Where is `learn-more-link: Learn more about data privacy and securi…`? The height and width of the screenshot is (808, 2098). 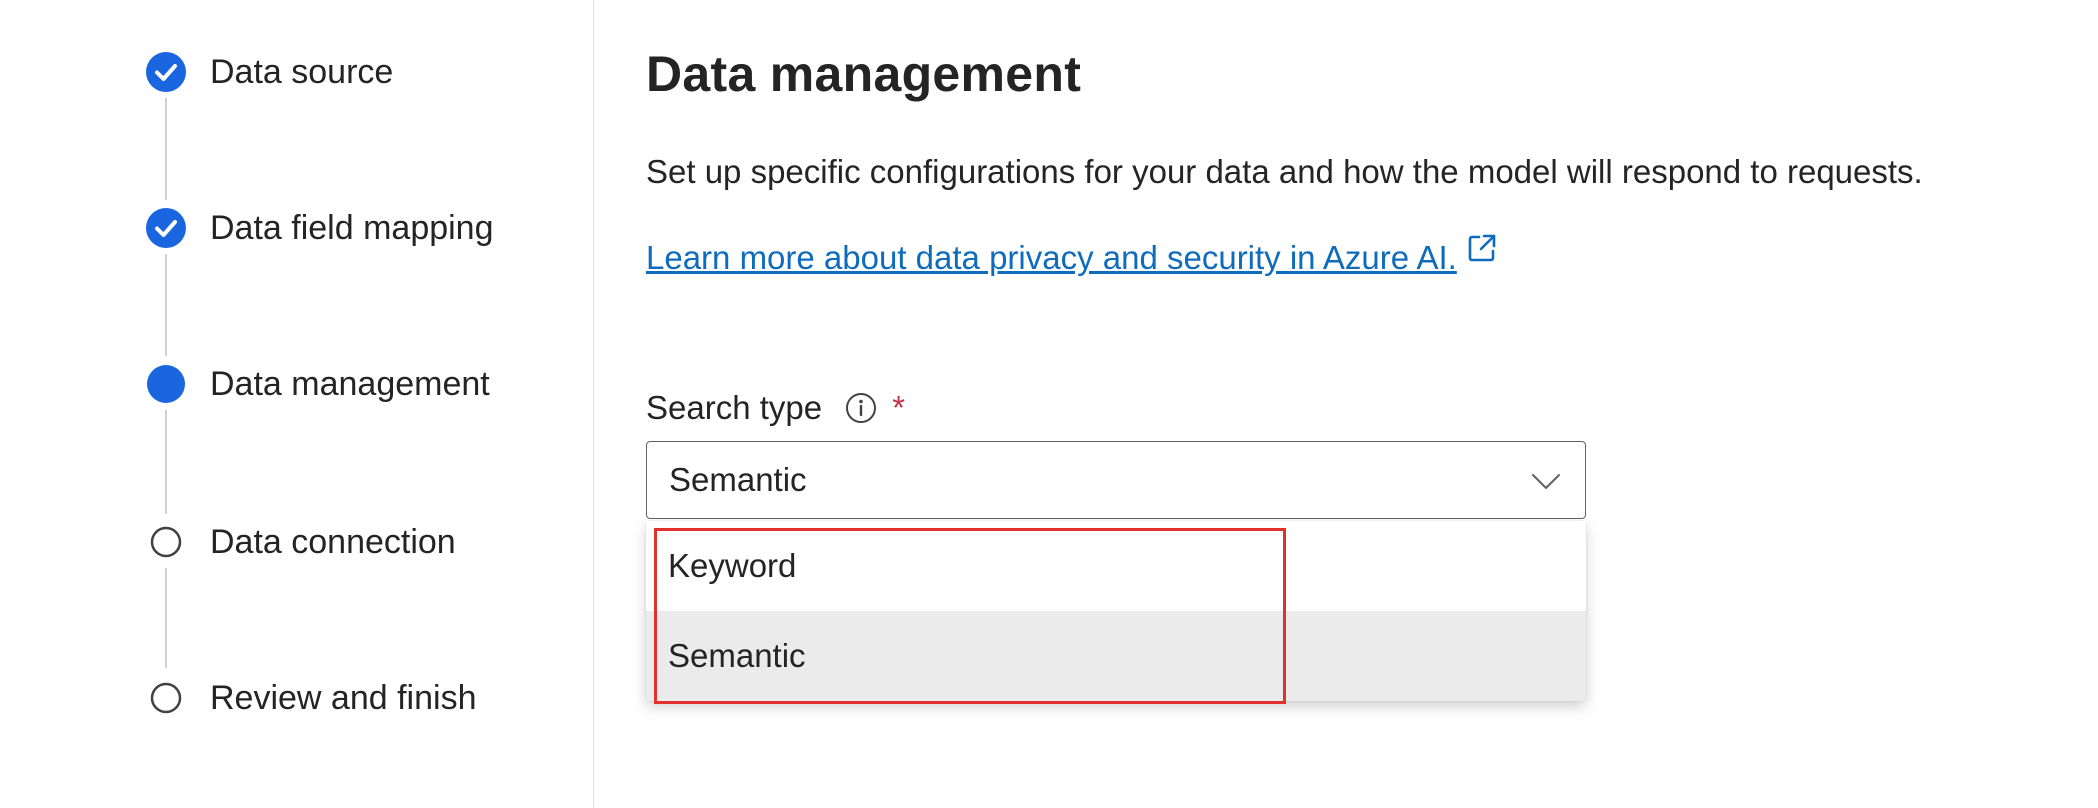 learn-more-link: Learn more about data privacy and securi… is located at coordinates (1071, 257).